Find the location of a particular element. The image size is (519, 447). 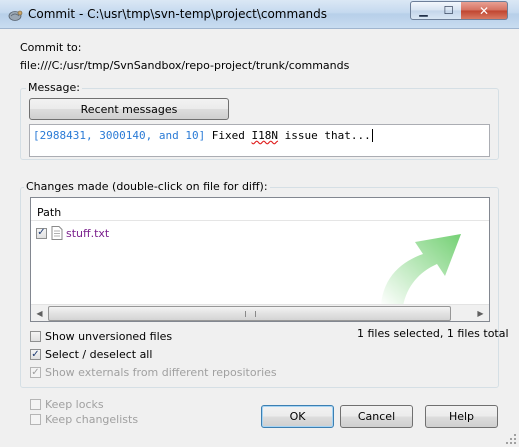

message-text-part1: Fixed is located at coordinates (228, 135).